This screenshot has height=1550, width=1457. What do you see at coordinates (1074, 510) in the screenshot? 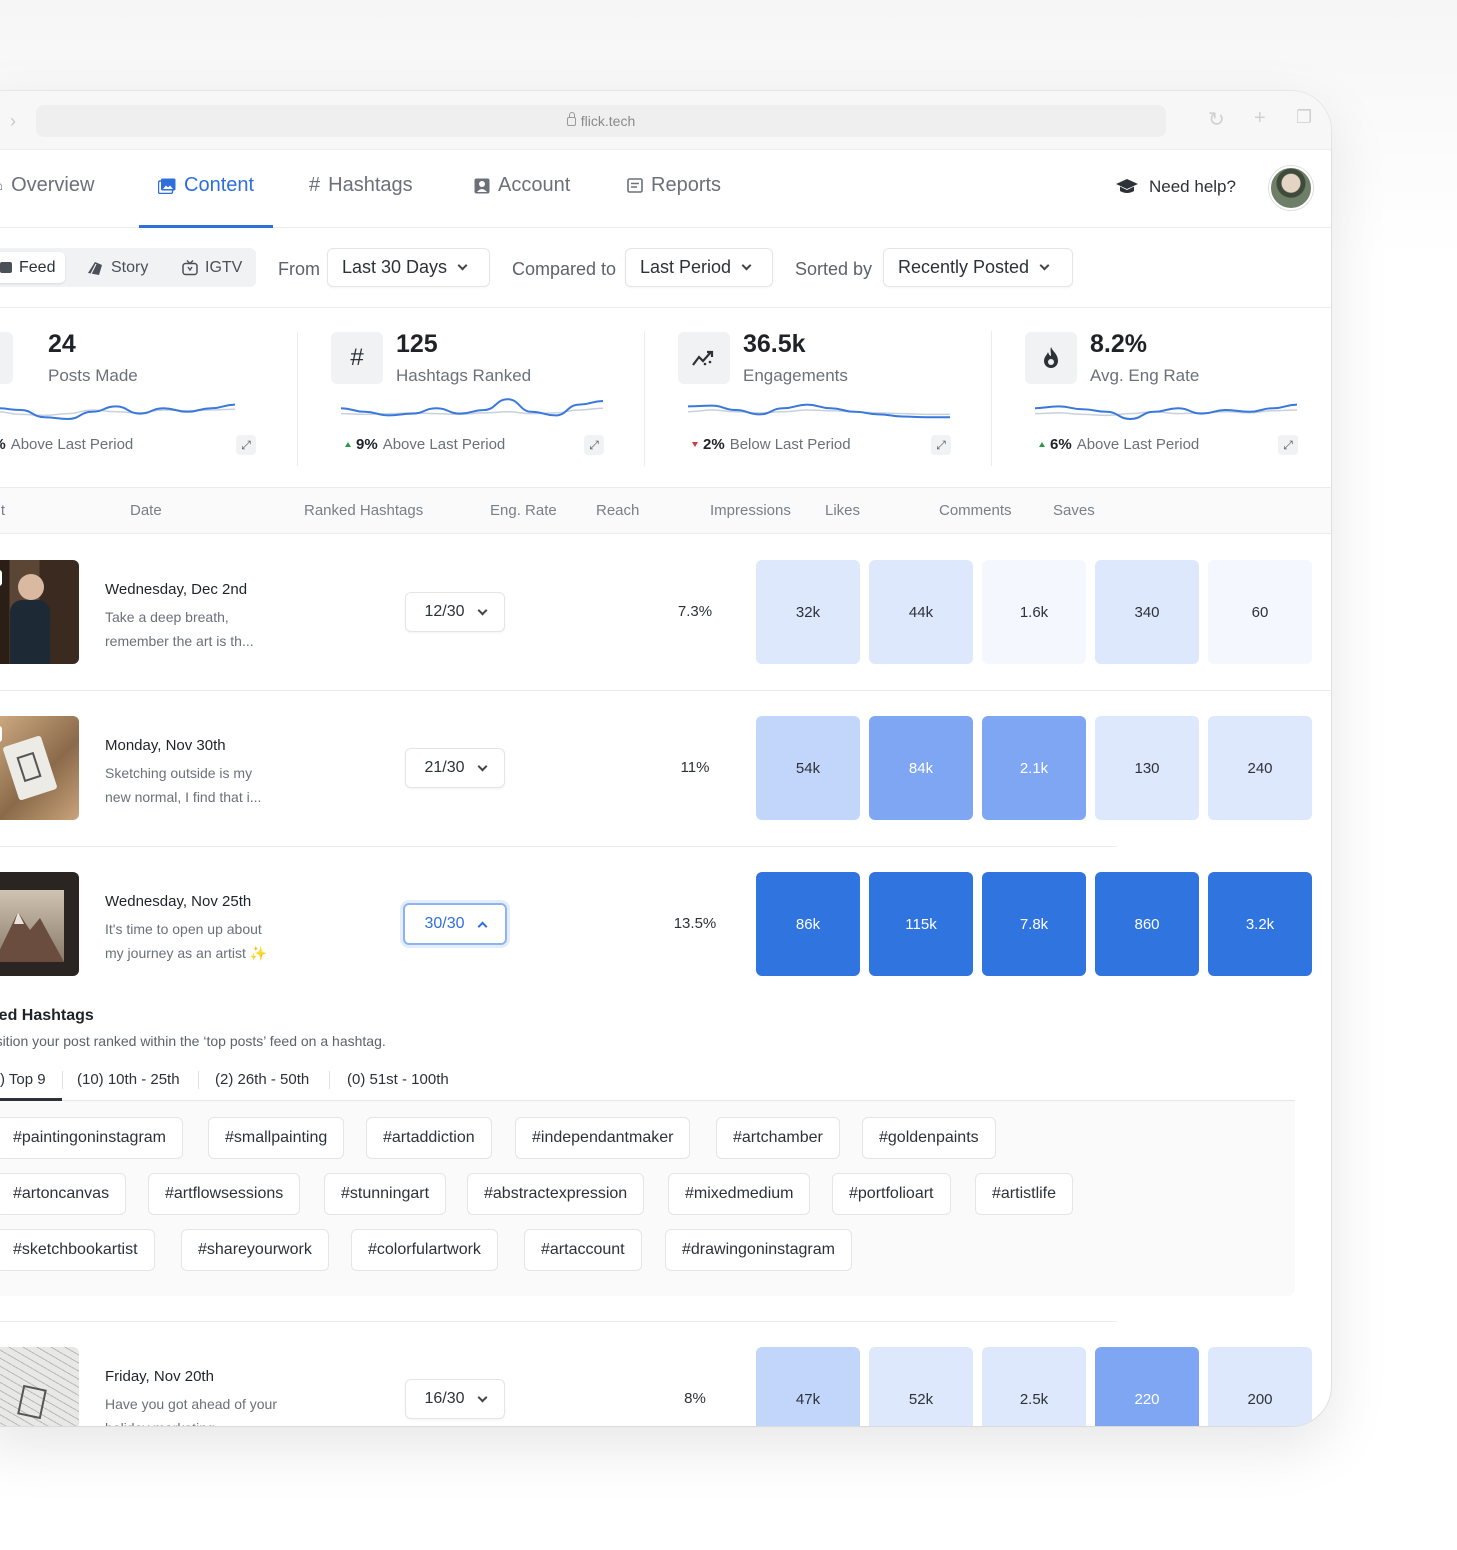
I see `col-saves: Saves` at bounding box center [1074, 510].